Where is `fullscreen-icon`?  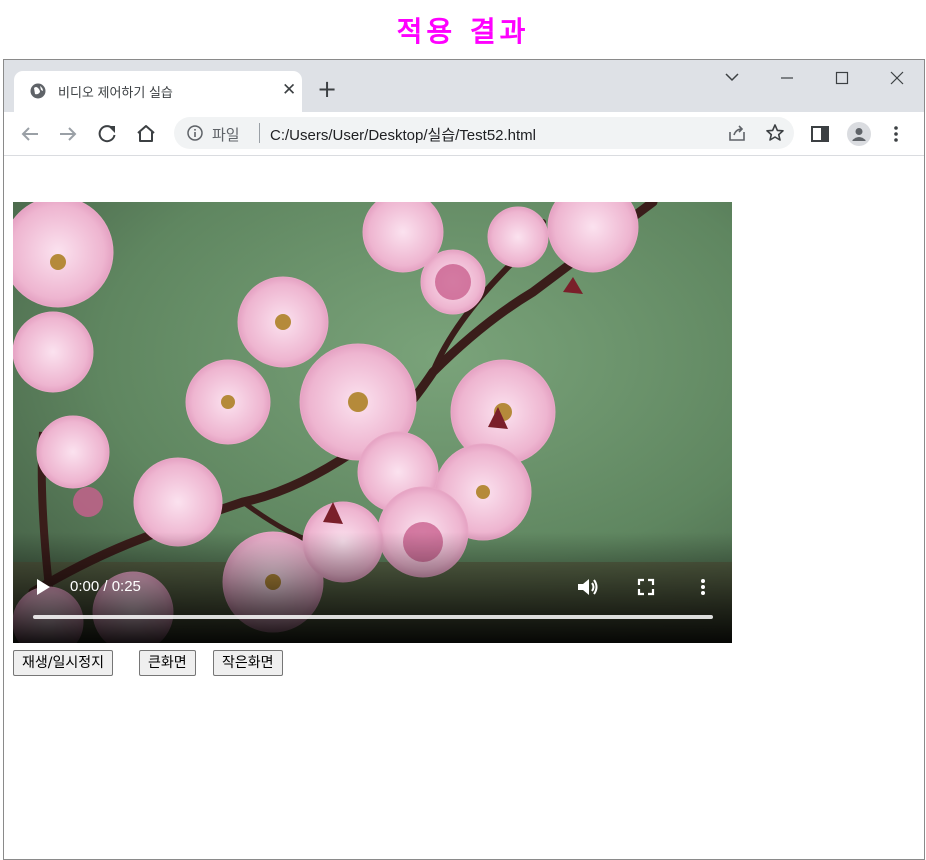
fullscreen-icon is located at coordinates (646, 587).